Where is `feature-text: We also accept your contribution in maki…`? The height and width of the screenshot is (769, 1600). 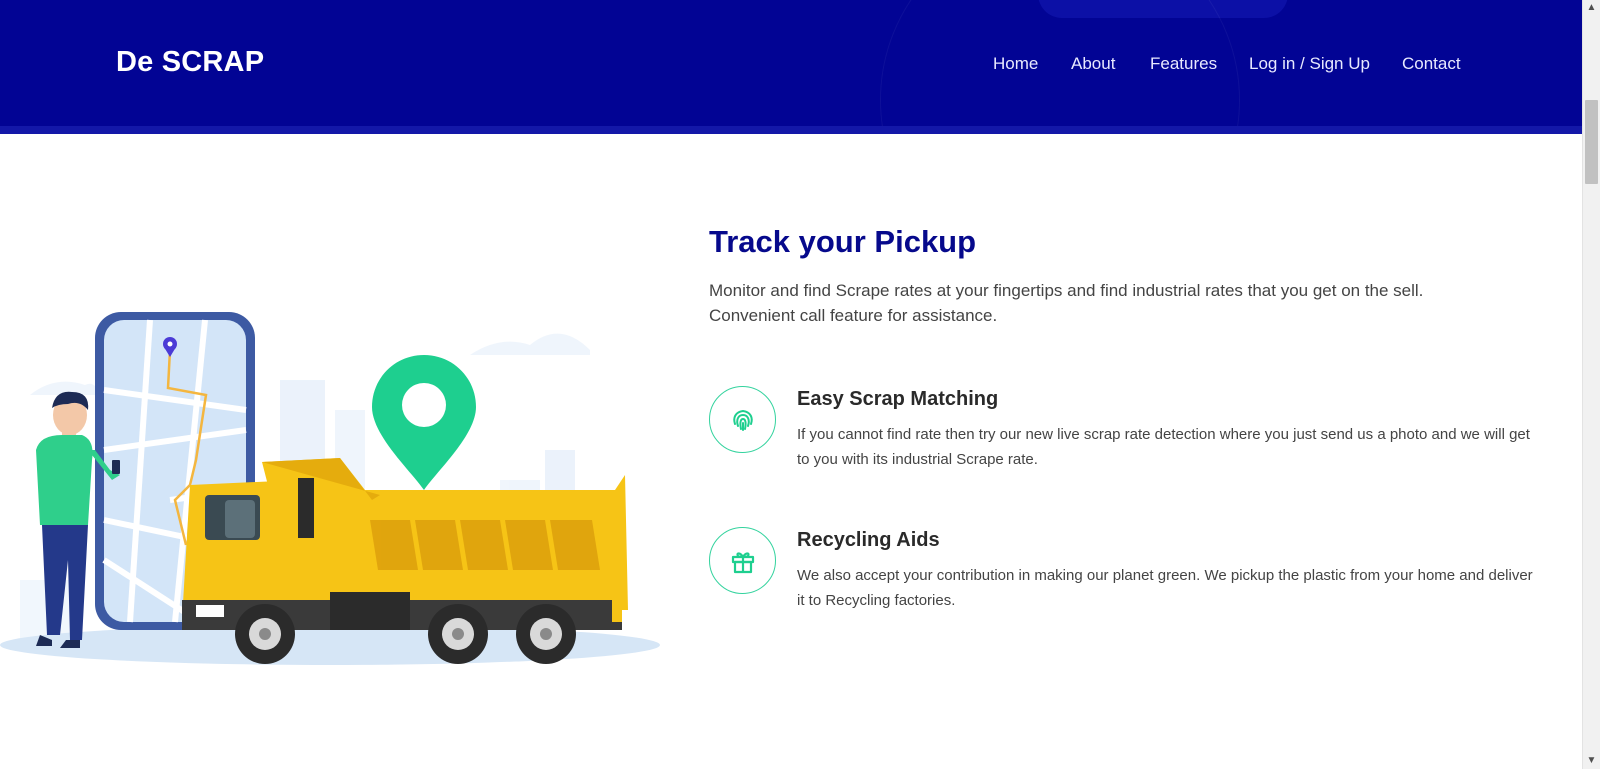 feature-text: We also accept your contribution in maki… is located at coordinates (1165, 588).